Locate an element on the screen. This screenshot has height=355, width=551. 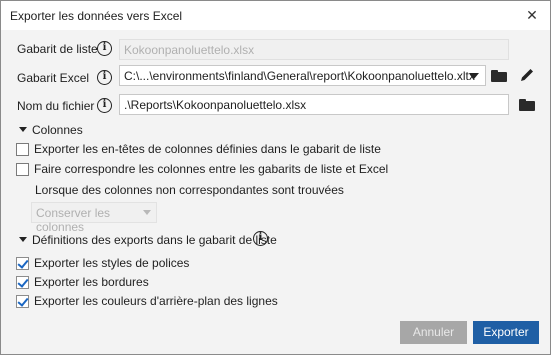
mismatch-select-value: Conserver les colonnes is located at coordinates (73, 220).